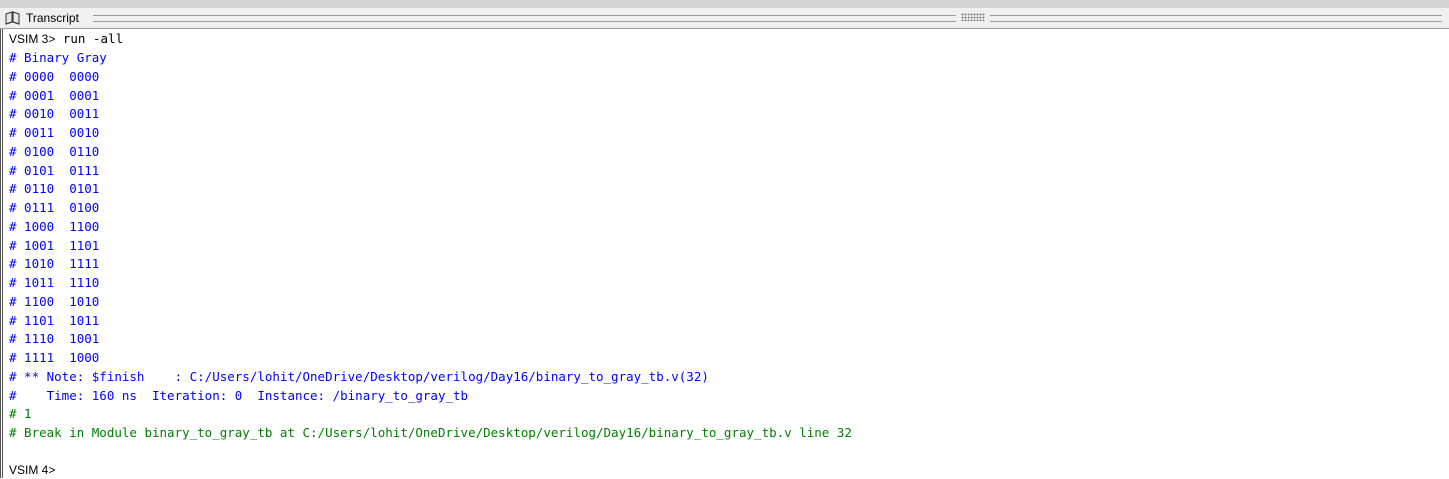  I want to click on output-row: # 1101 1011, so click(54, 320).